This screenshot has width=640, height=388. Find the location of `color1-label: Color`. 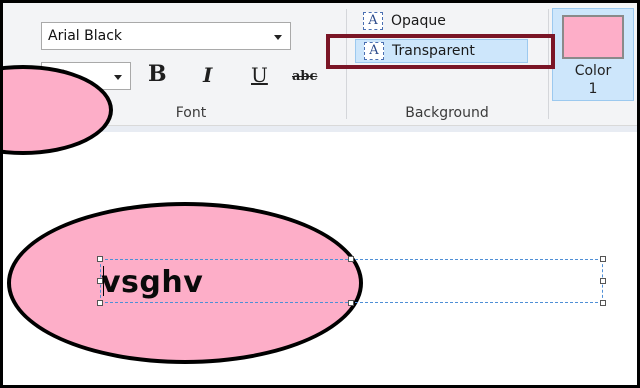

color1-label: Color is located at coordinates (593, 71).